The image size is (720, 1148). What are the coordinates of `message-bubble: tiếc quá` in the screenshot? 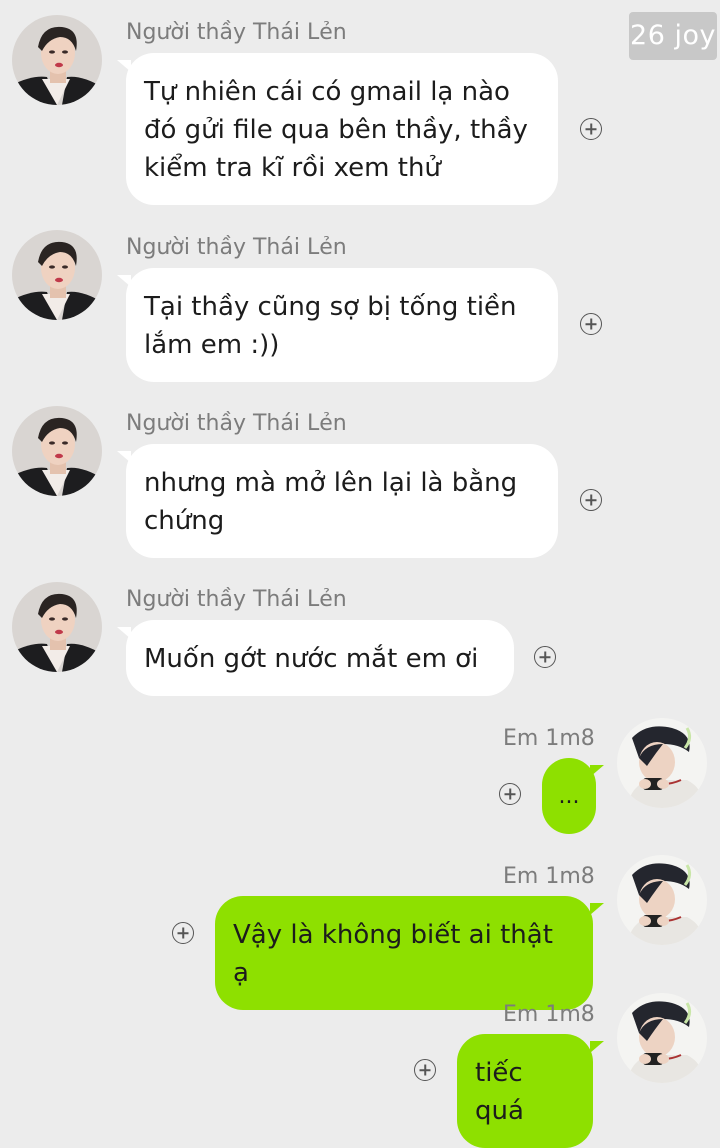 It's located at (525, 1091).